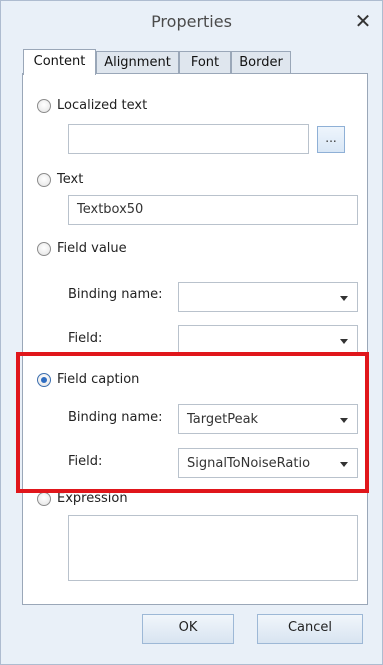 Image resolution: width=383 pixels, height=665 pixels. Describe the element at coordinates (223, 419) in the screenshot. I see `field-caption-binding-value: TargetPeak` at that location.